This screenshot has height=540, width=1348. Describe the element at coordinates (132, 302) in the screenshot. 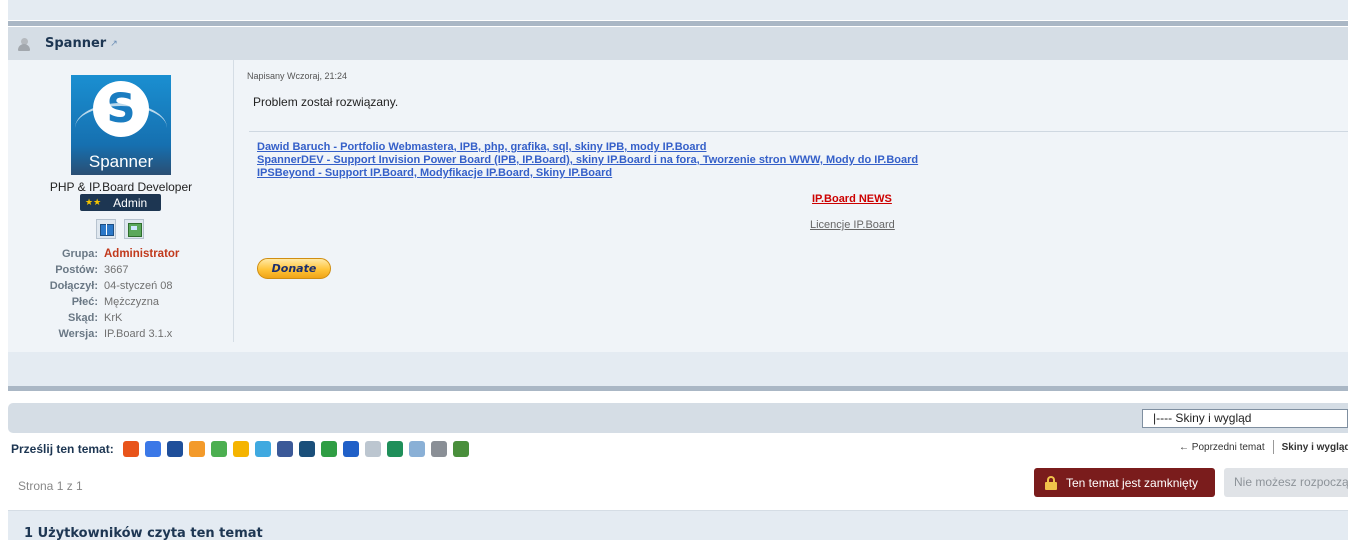

I see `stat-value: Mężczyzna` at that location.